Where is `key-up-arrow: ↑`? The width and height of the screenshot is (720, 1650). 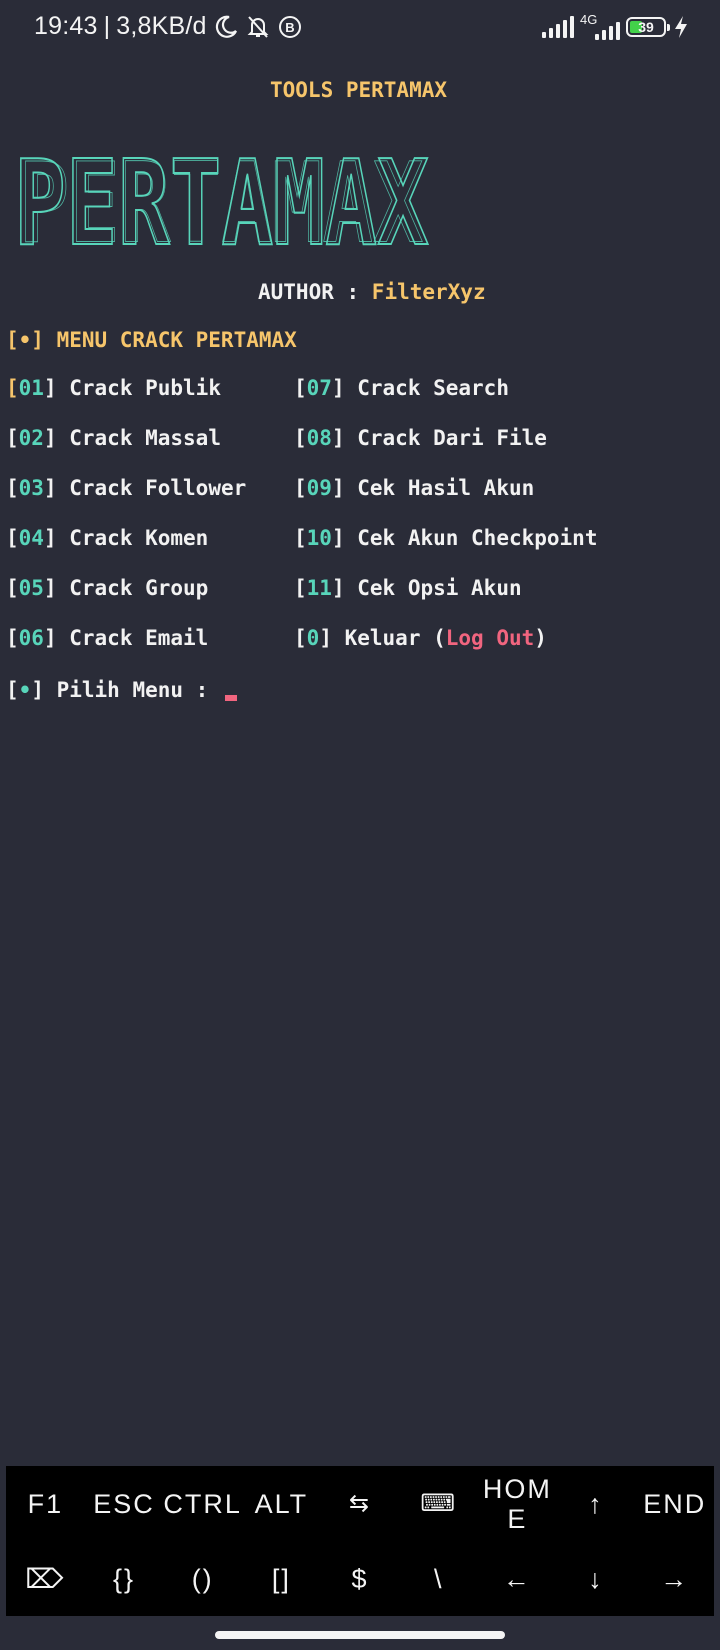 key-up-arrow: ↑ is located at coordinates (596, 1503).